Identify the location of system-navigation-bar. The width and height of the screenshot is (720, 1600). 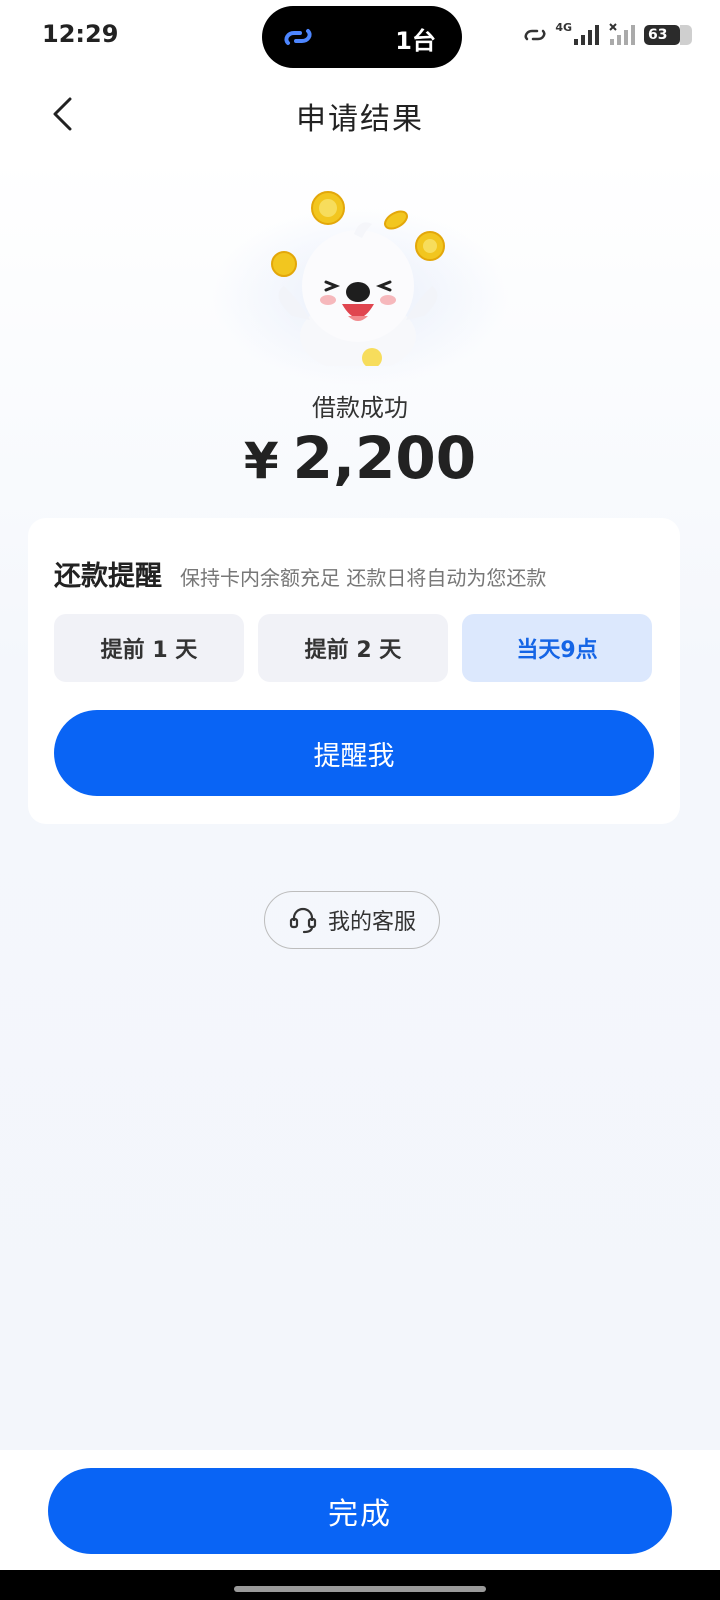
(360, 1585).